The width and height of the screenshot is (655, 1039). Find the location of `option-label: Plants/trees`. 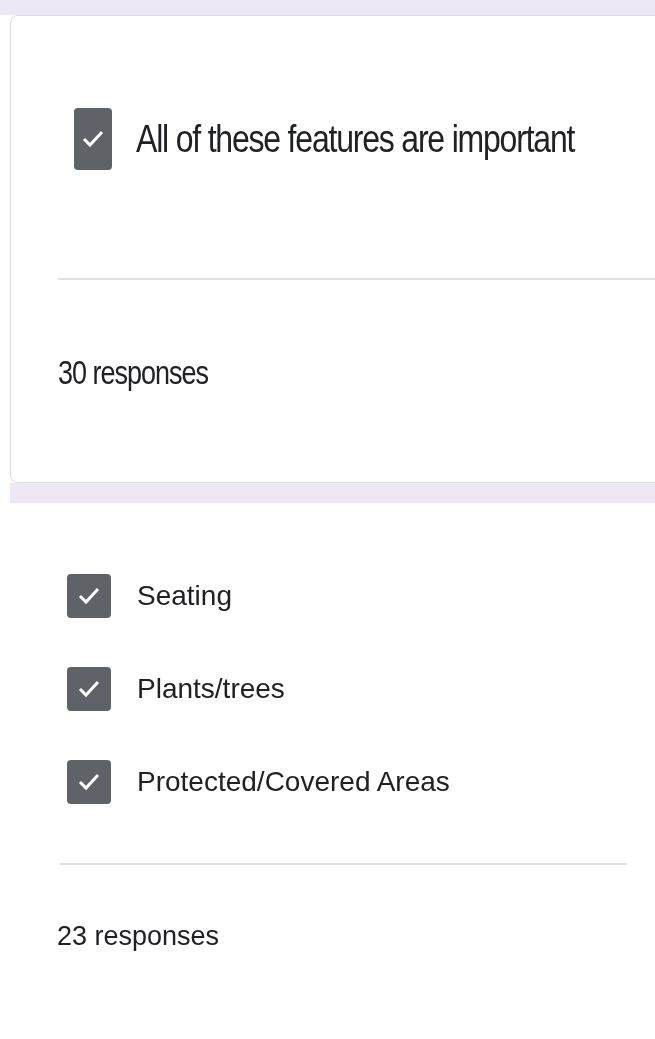

option-label: Plants/trees is located at coordinates (211, 689).